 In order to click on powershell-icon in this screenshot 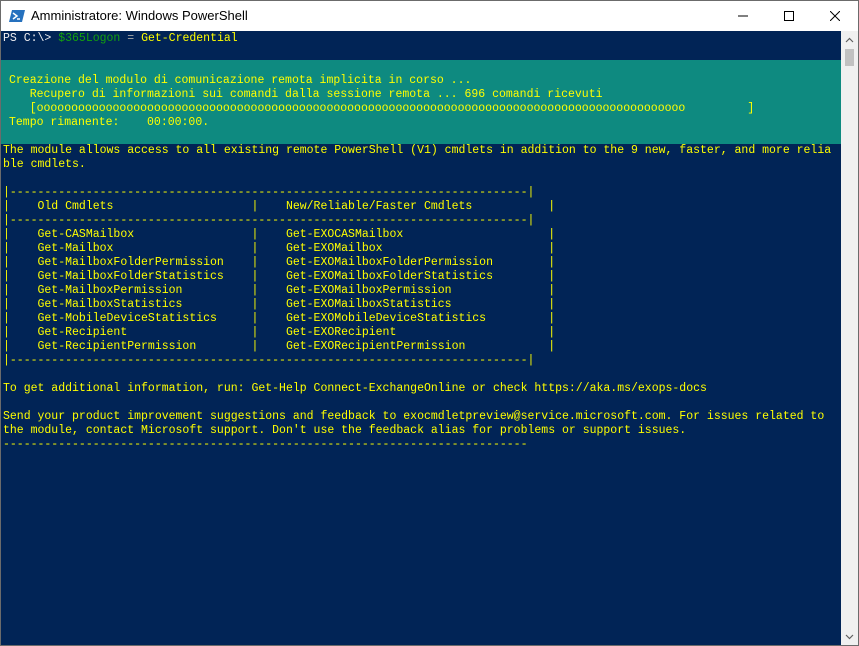, I will do `click(17, 16)`.